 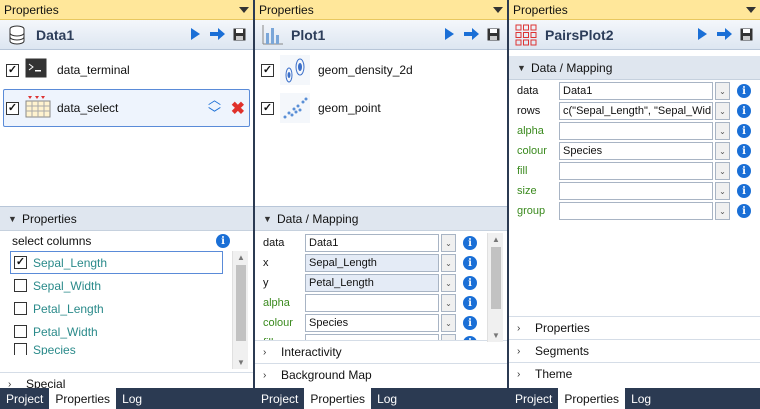 I want to click on section-segments: › Segments, so click(x=634, y=350).